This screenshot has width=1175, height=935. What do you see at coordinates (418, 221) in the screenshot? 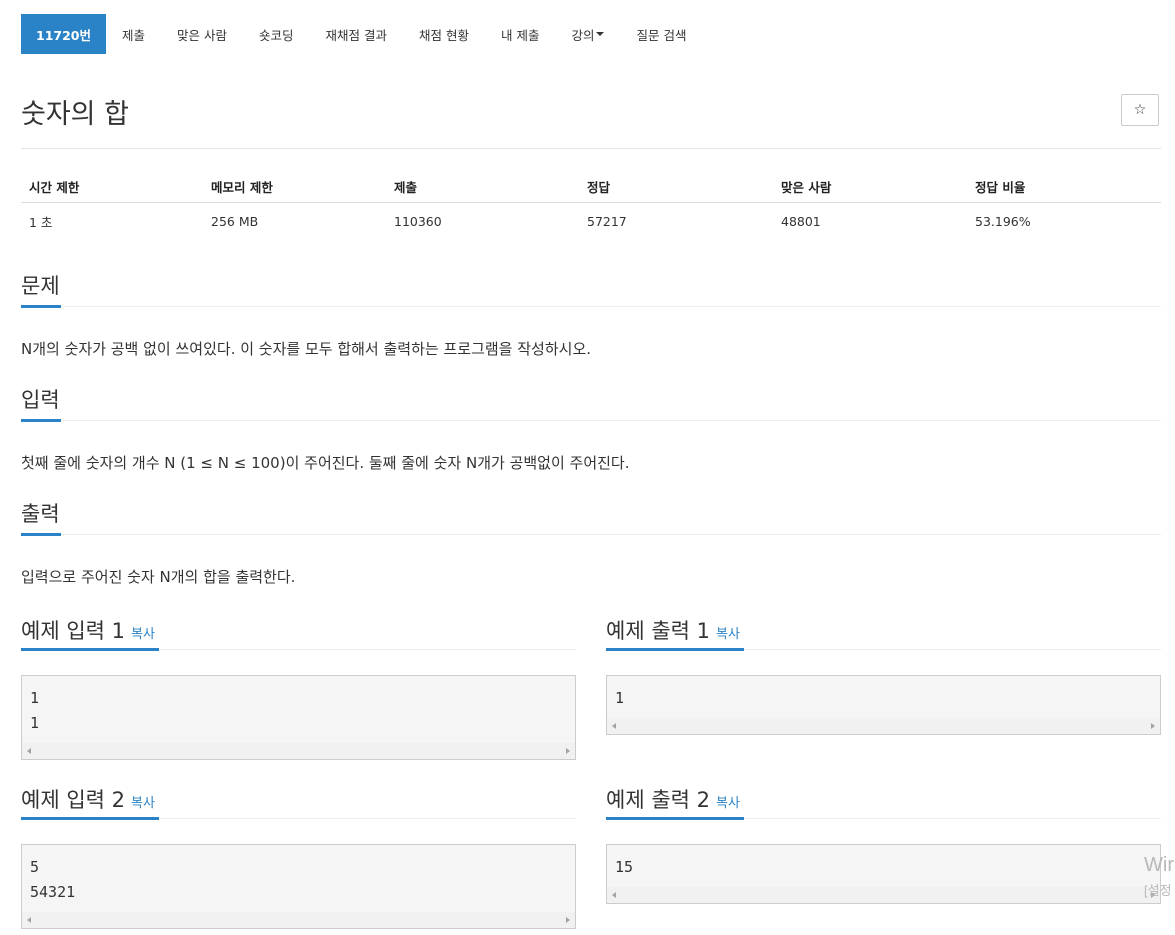
I see `value-submissions: 110360` at bounding box center [418, 221].